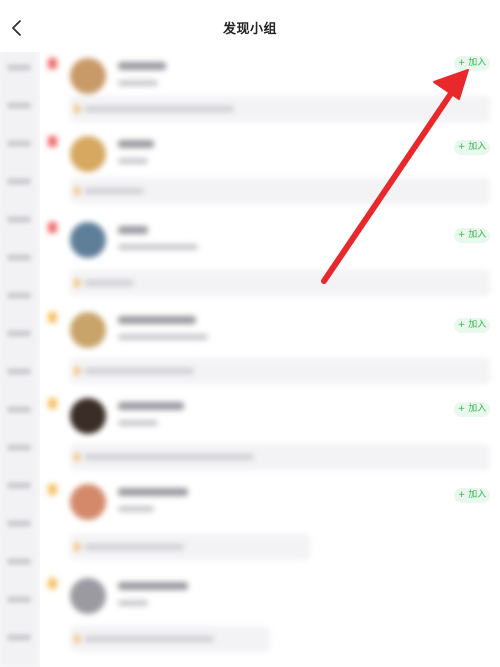 The image size is (500, 667). What do you see at coordinates (19, 359) in the screenshot?
I see `category-sidebar` at bounding box center [19, 359].